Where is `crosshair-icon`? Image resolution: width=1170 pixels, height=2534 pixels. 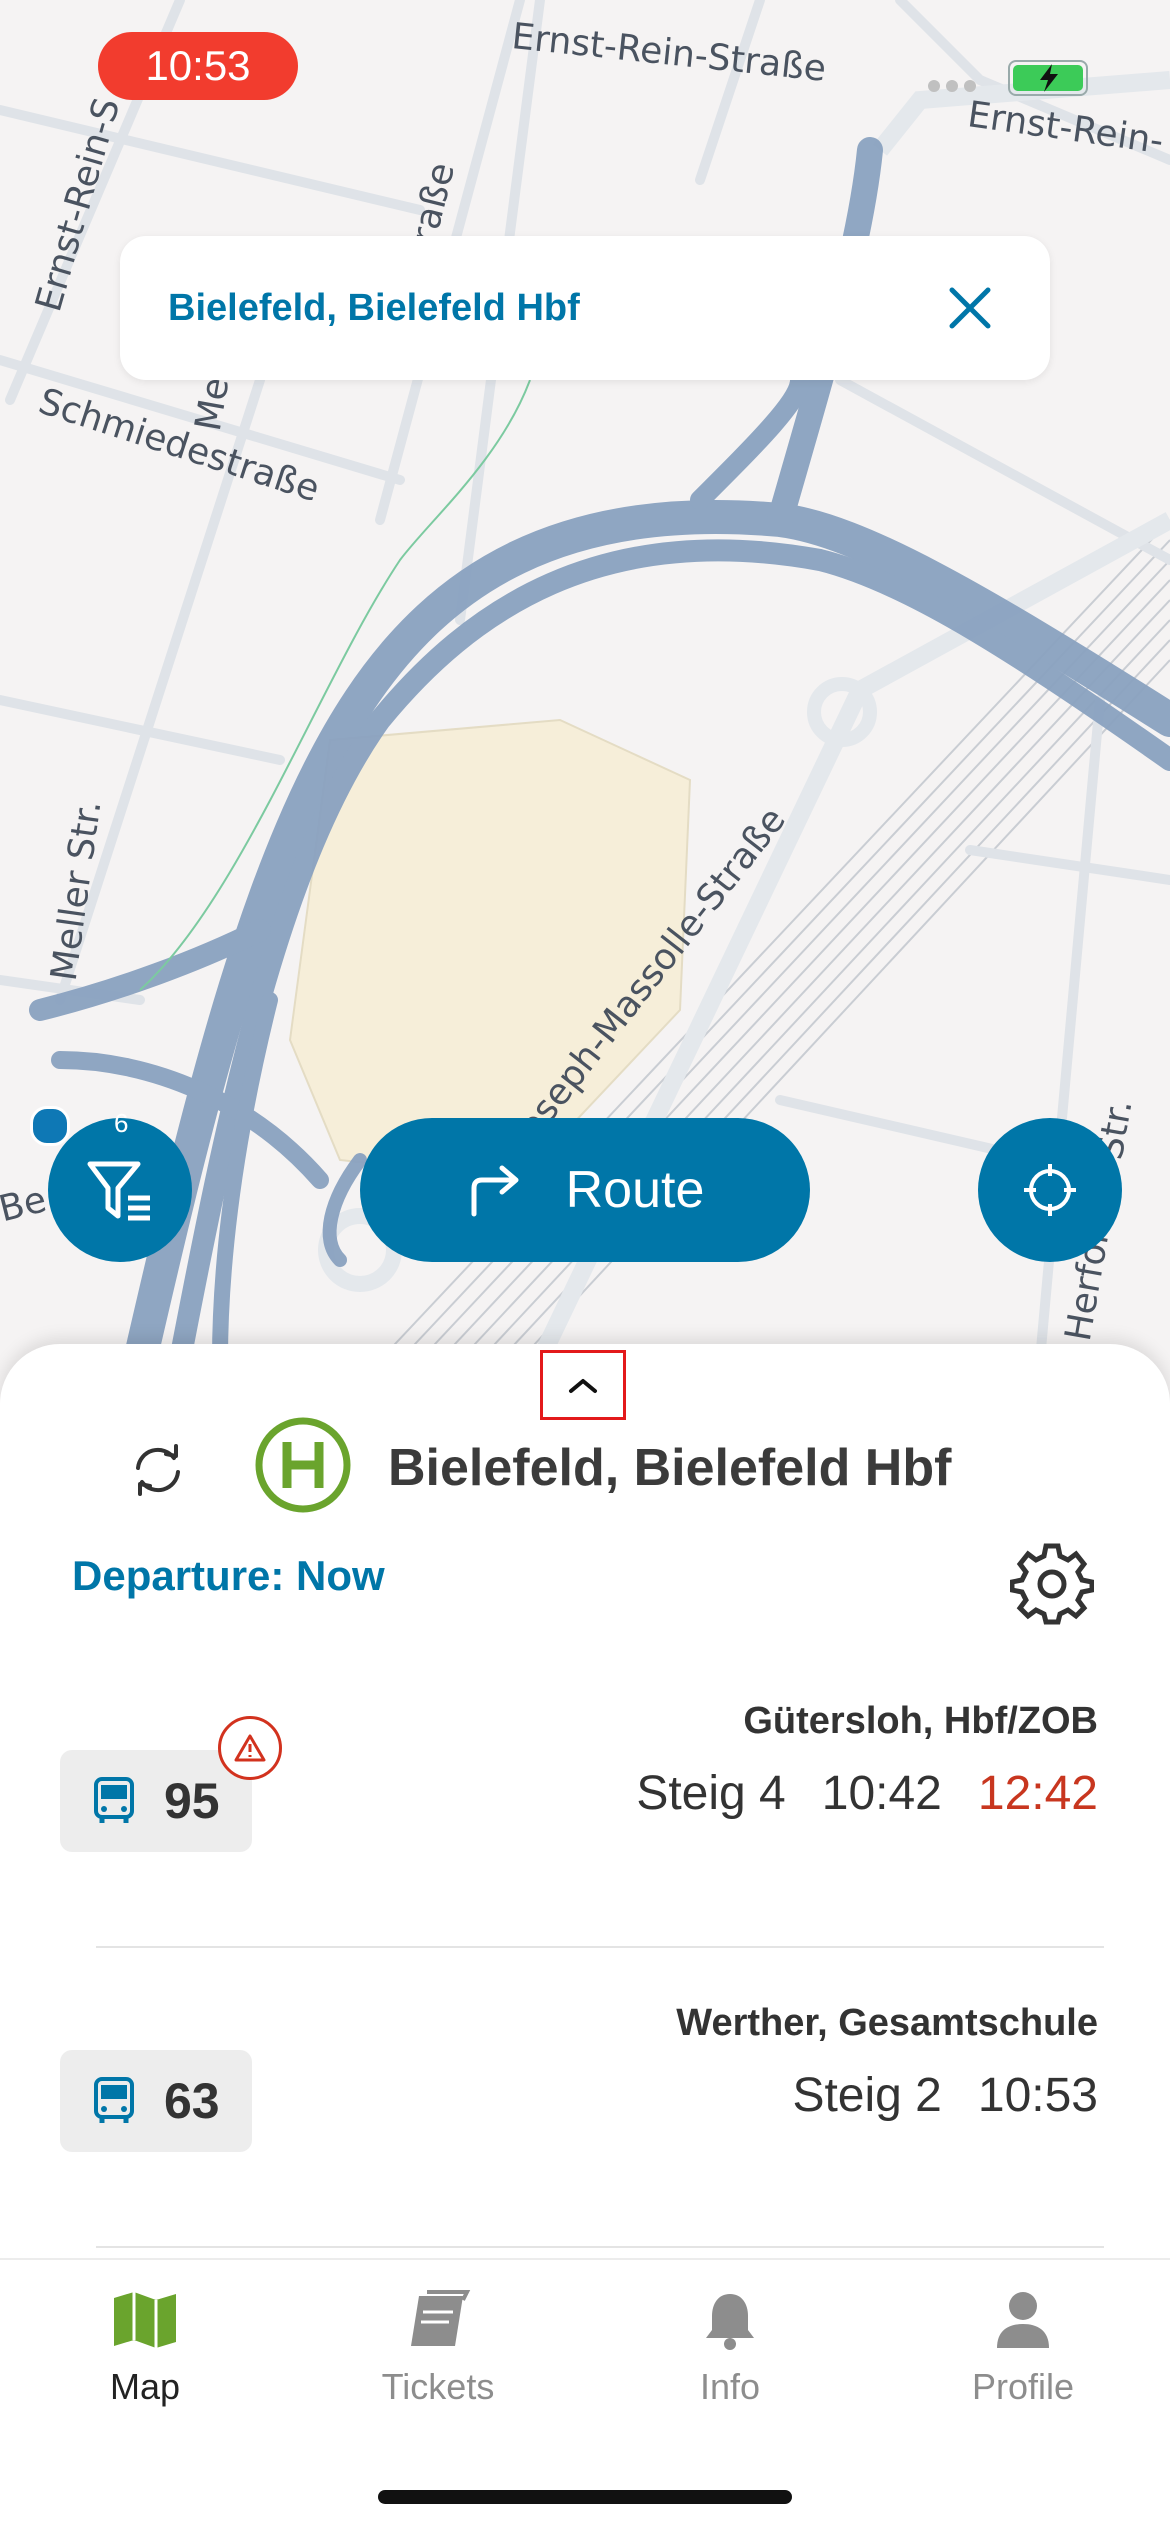 crosshair-icon is located at coordinates (1050, 1190).